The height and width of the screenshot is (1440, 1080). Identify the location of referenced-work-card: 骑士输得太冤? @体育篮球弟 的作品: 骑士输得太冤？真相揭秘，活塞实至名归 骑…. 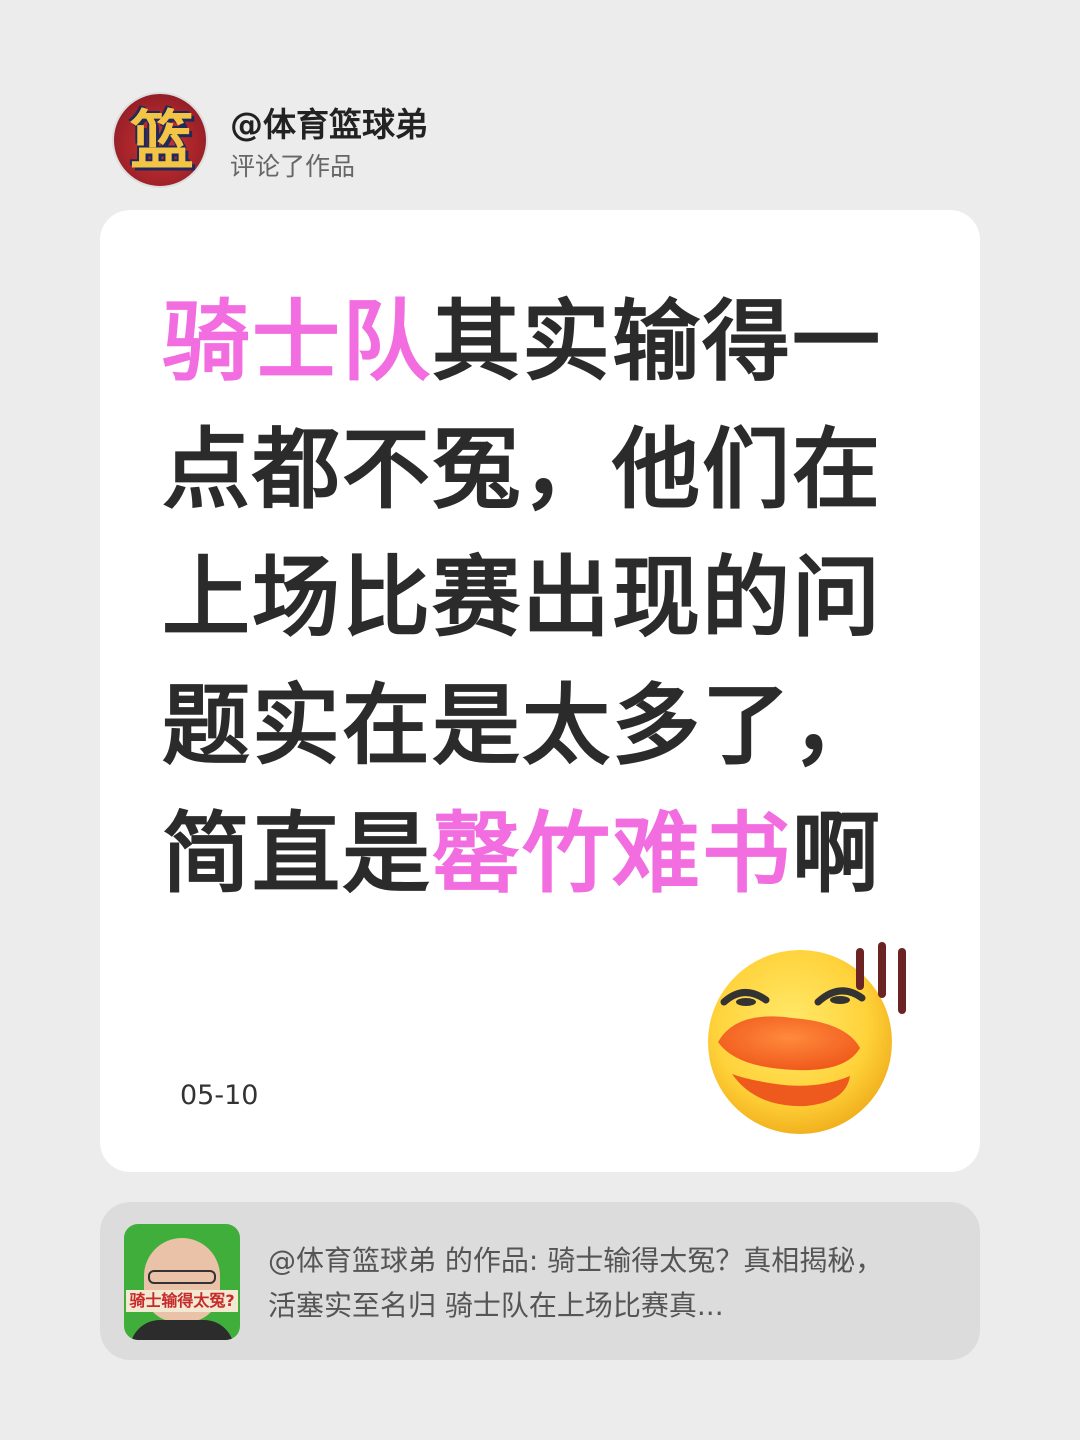
(540, 1281).